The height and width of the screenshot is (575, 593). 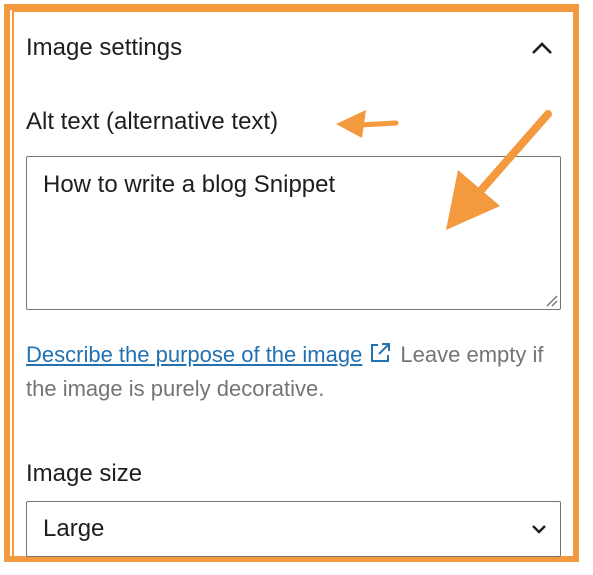 I want to click on chevron-up-icon, so click(x=542, y=48).